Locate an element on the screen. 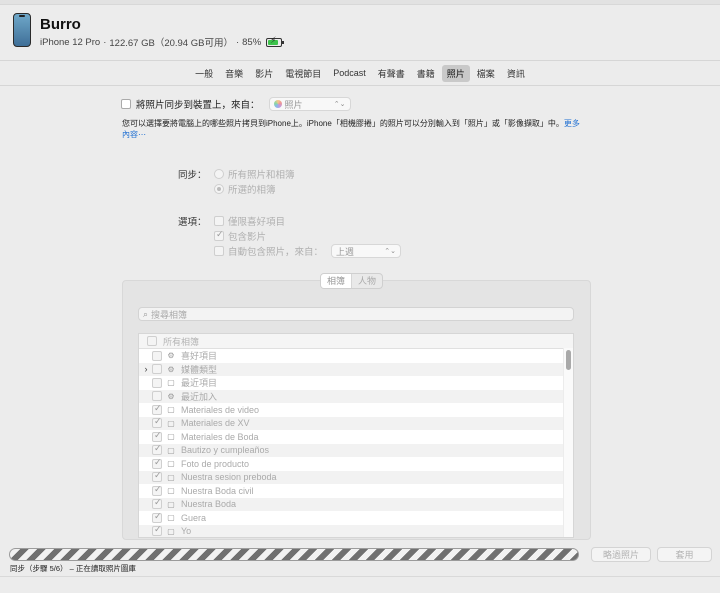  album-row: ▢ Guera is located at coordinates (356, 518).